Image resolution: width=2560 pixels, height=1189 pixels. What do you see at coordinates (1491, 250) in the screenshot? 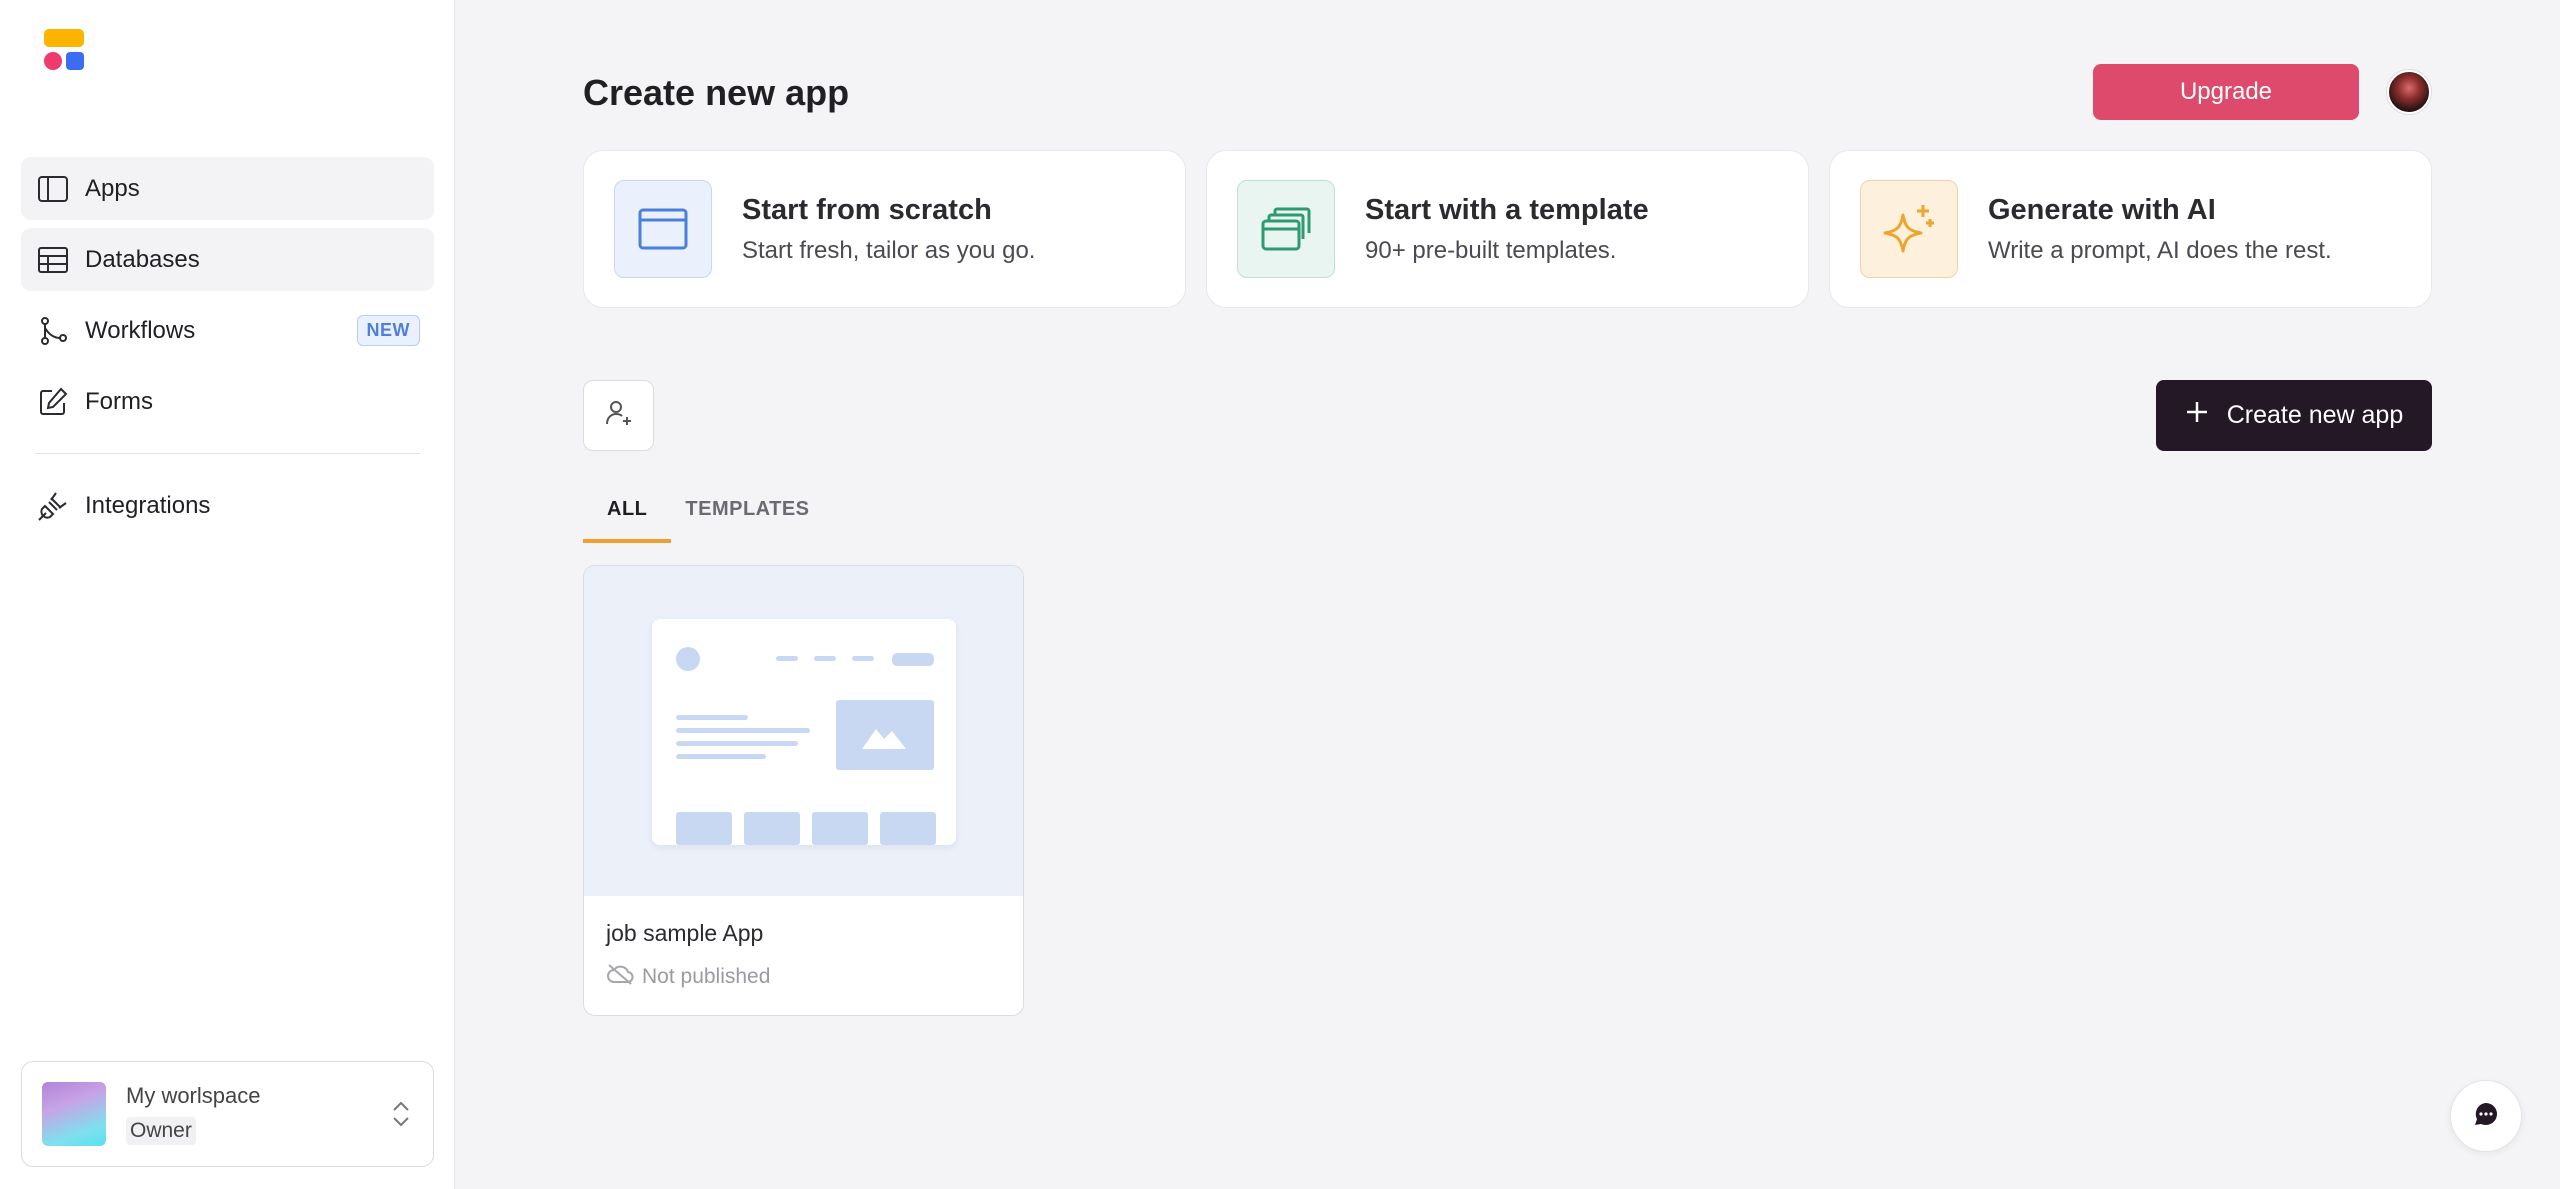
I see `card-subtitle: 90+ pre-built templates.` at bounding box center [1491, 250].